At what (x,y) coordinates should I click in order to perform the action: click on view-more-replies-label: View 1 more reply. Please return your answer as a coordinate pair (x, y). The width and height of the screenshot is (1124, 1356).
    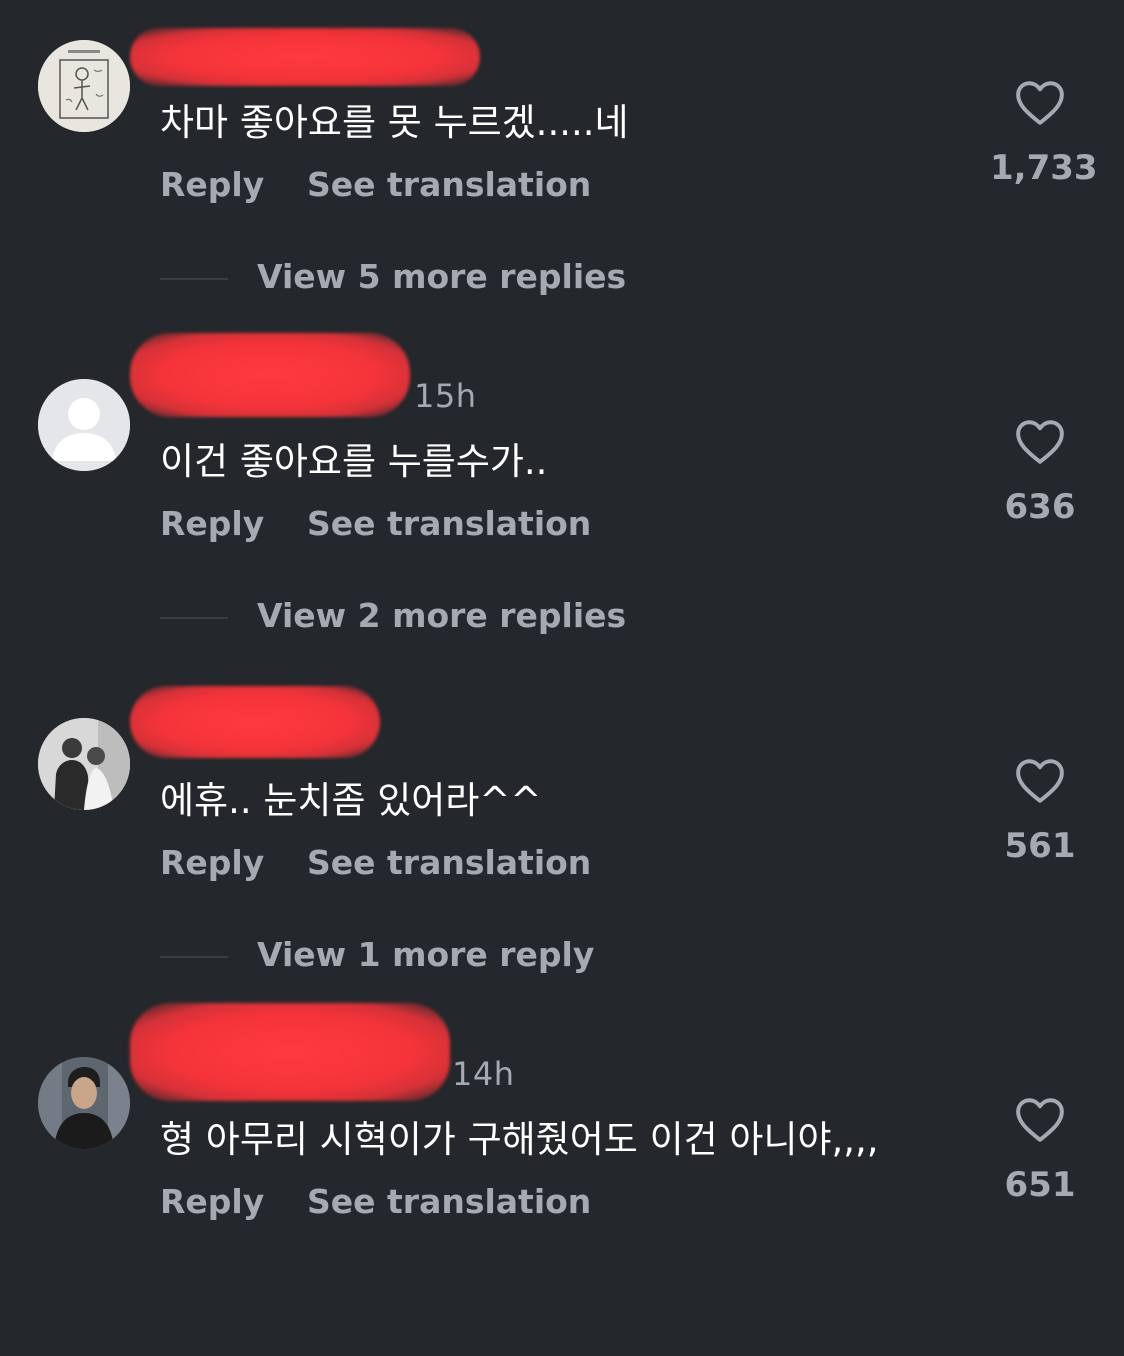
    Looking at the image, I should click on (425, 954).